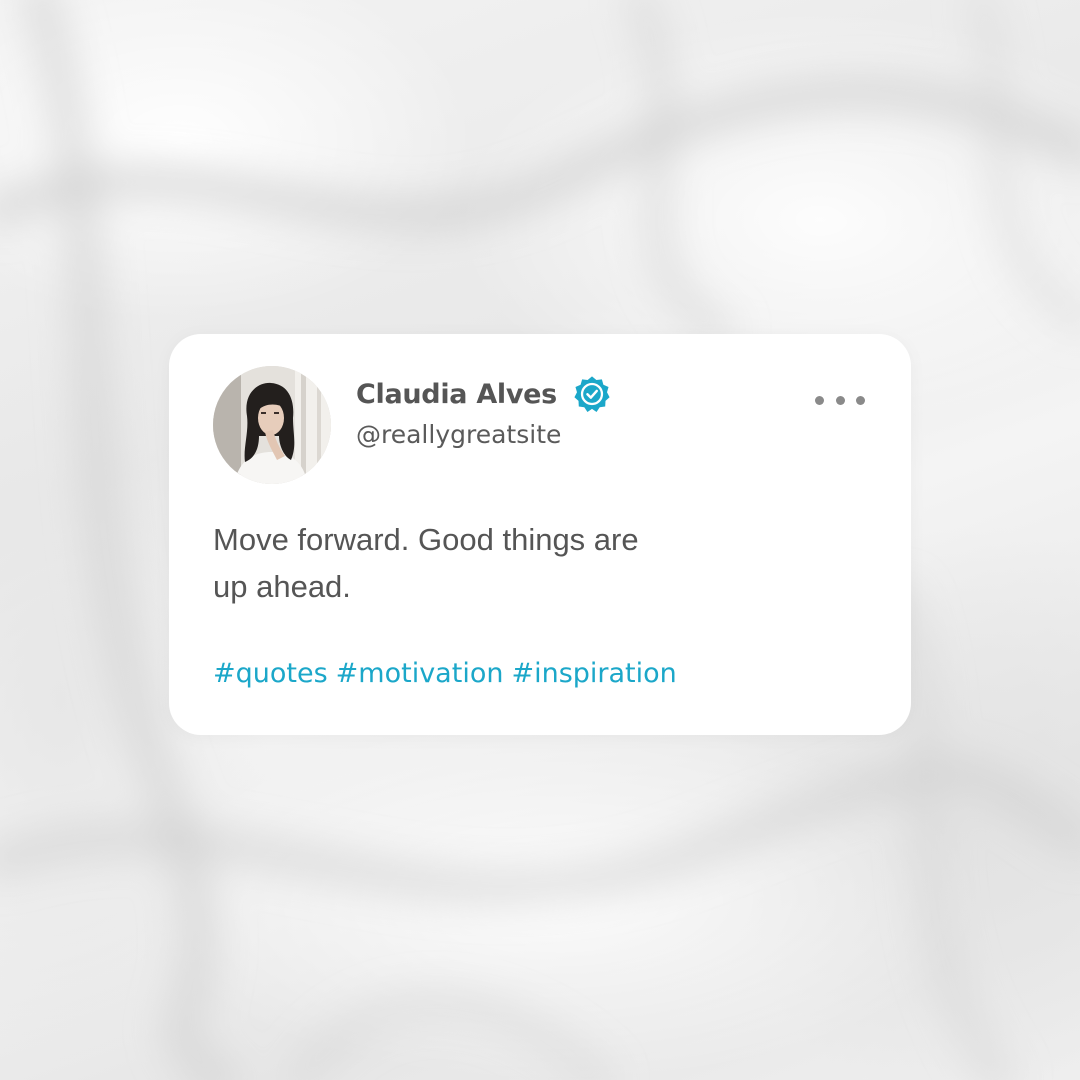 This screenshot has height=1080, width=1080. I want to click on avatar, so click(272, 425).